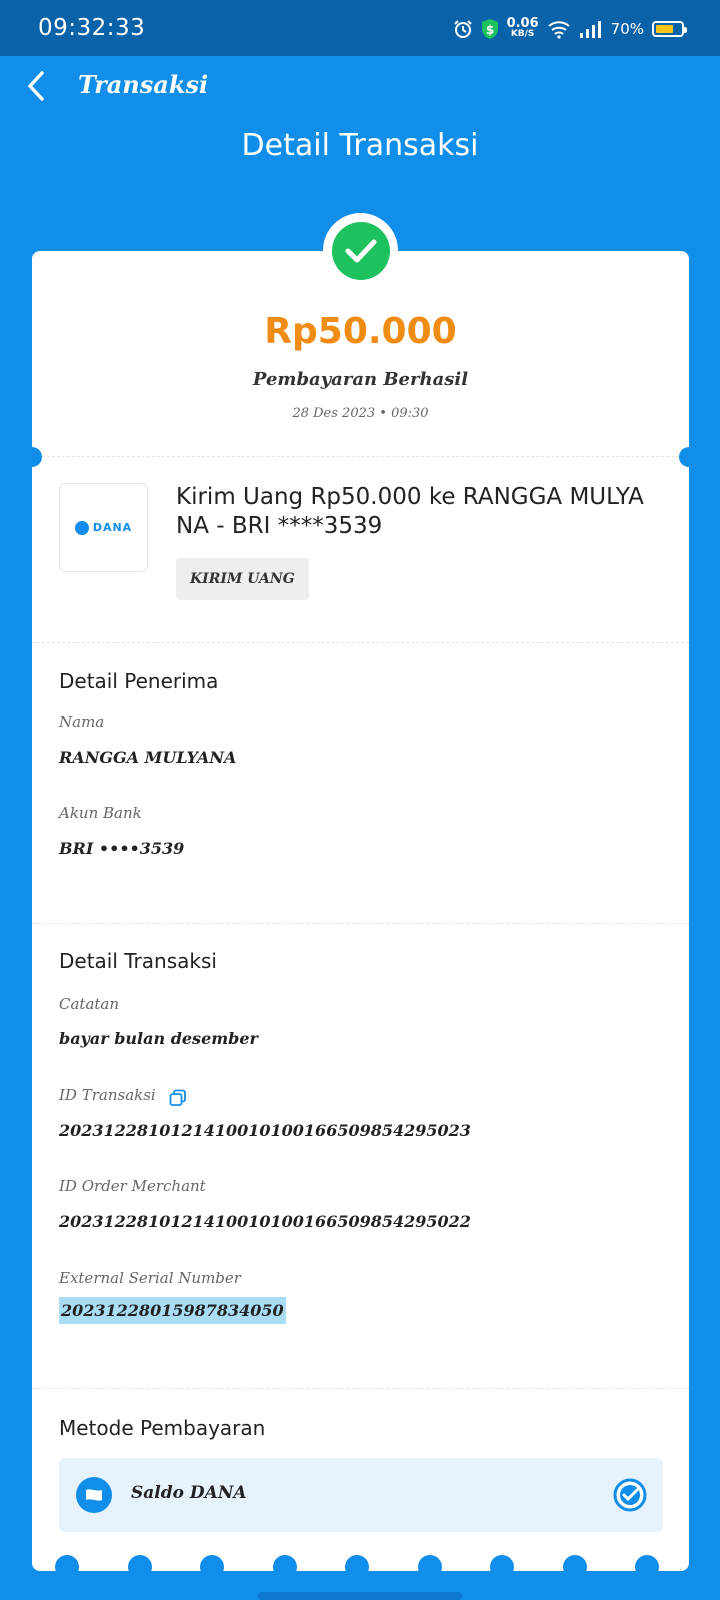  What do you see at coordinates (94, 1495) in the screenshot?
I see `dana-wallet-icon` at bounding box center [94, 1495].